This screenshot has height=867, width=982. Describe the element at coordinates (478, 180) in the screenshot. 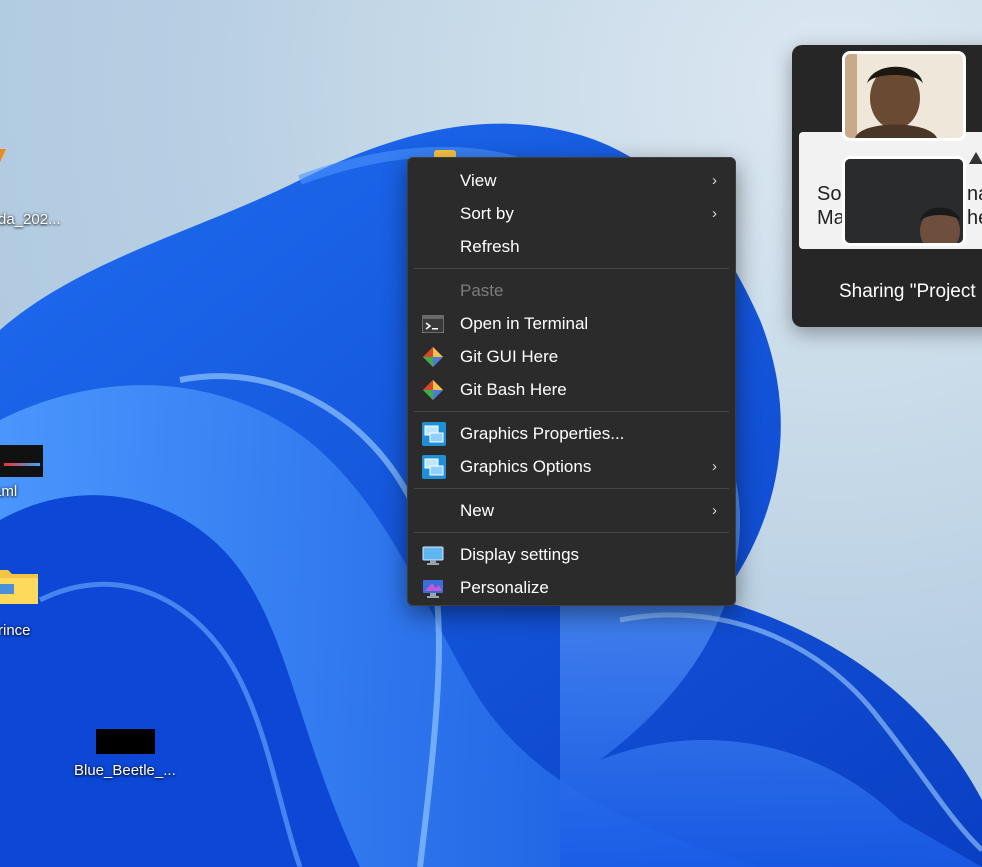

I see `menu-item-label: View` at that location.